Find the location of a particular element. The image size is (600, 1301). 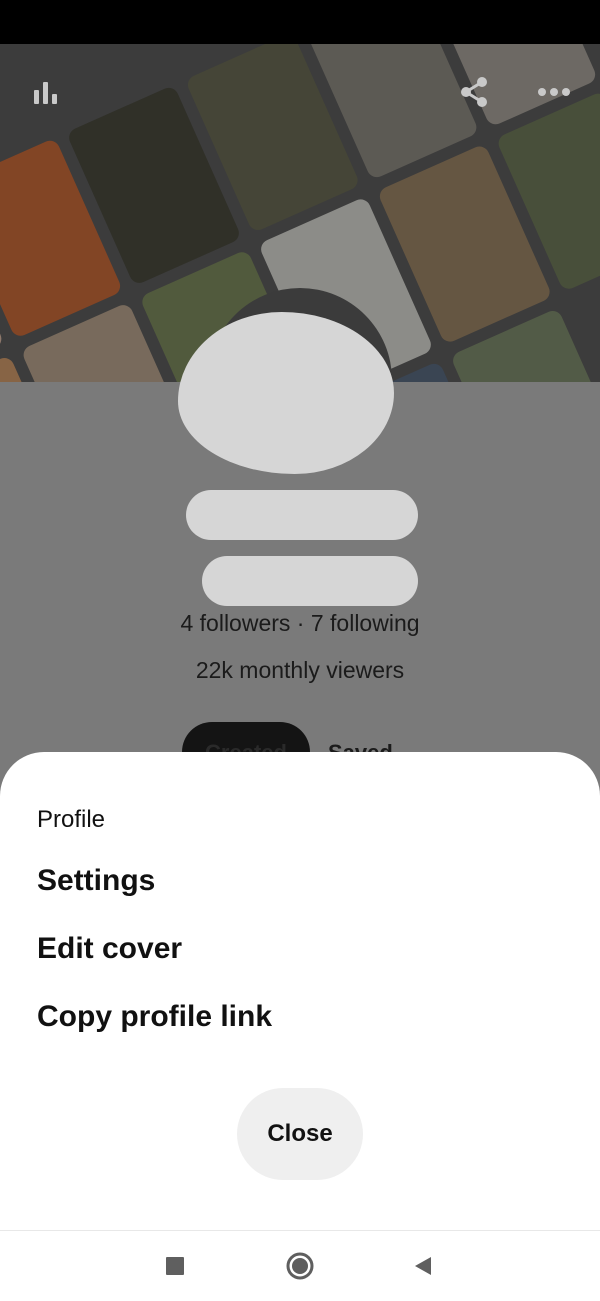

menu-item-settings: Settings is located at coordinates (96, 881).